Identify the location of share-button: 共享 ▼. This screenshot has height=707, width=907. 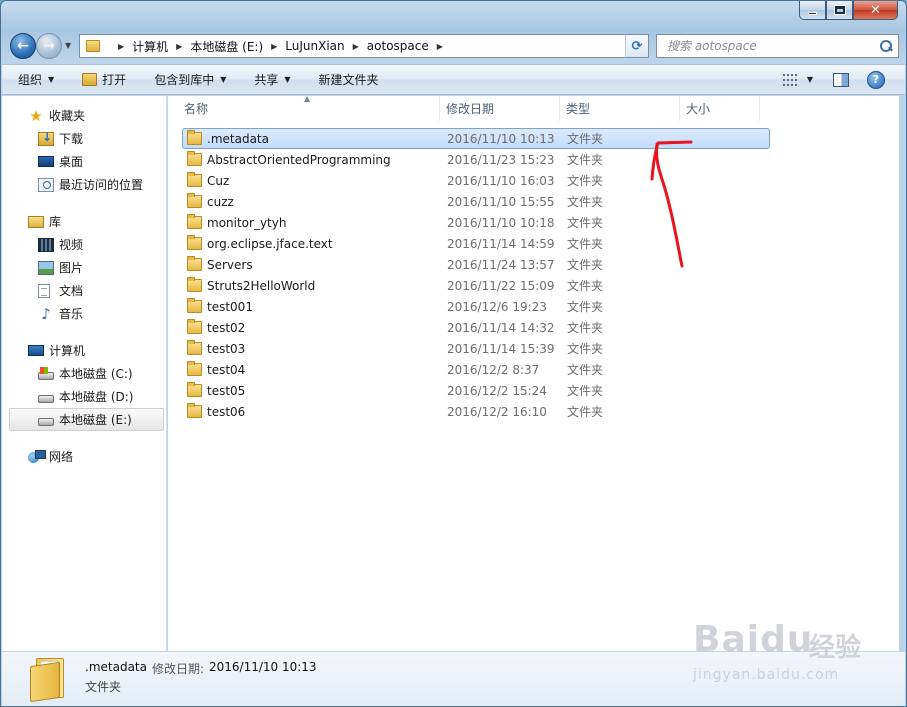
(272, 79).